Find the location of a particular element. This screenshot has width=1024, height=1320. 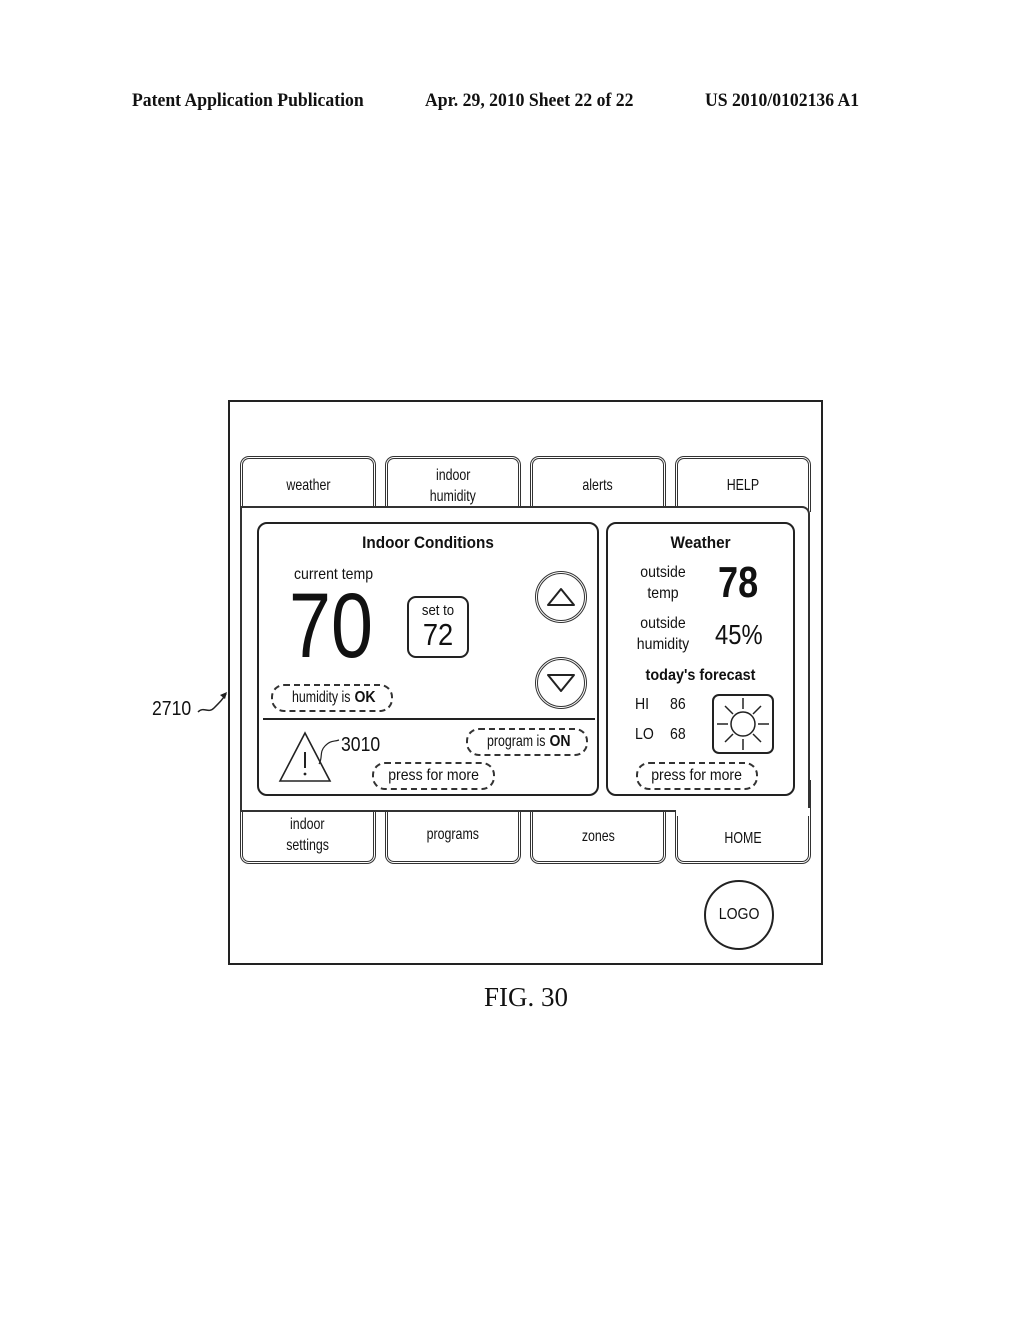

logo-label: LOGO is located at coordinates (739, 914).